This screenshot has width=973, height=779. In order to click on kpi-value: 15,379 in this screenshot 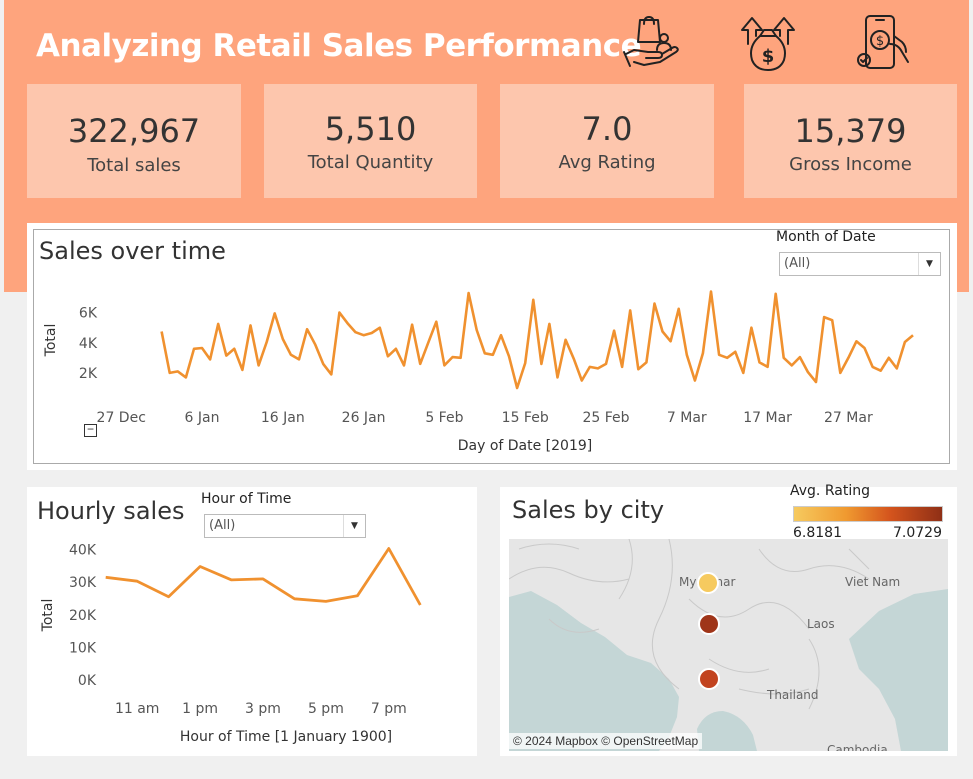, I will do `click(850, 131)`.